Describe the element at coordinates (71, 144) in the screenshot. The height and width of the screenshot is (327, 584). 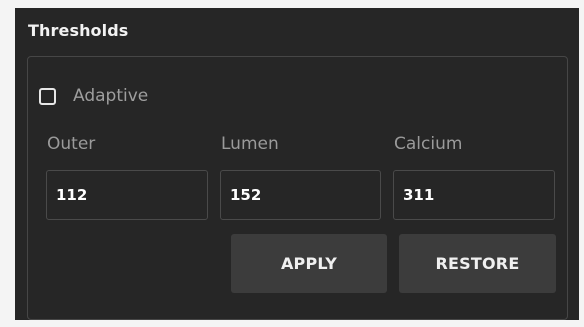
I see `outer-label: Outer` at that location.